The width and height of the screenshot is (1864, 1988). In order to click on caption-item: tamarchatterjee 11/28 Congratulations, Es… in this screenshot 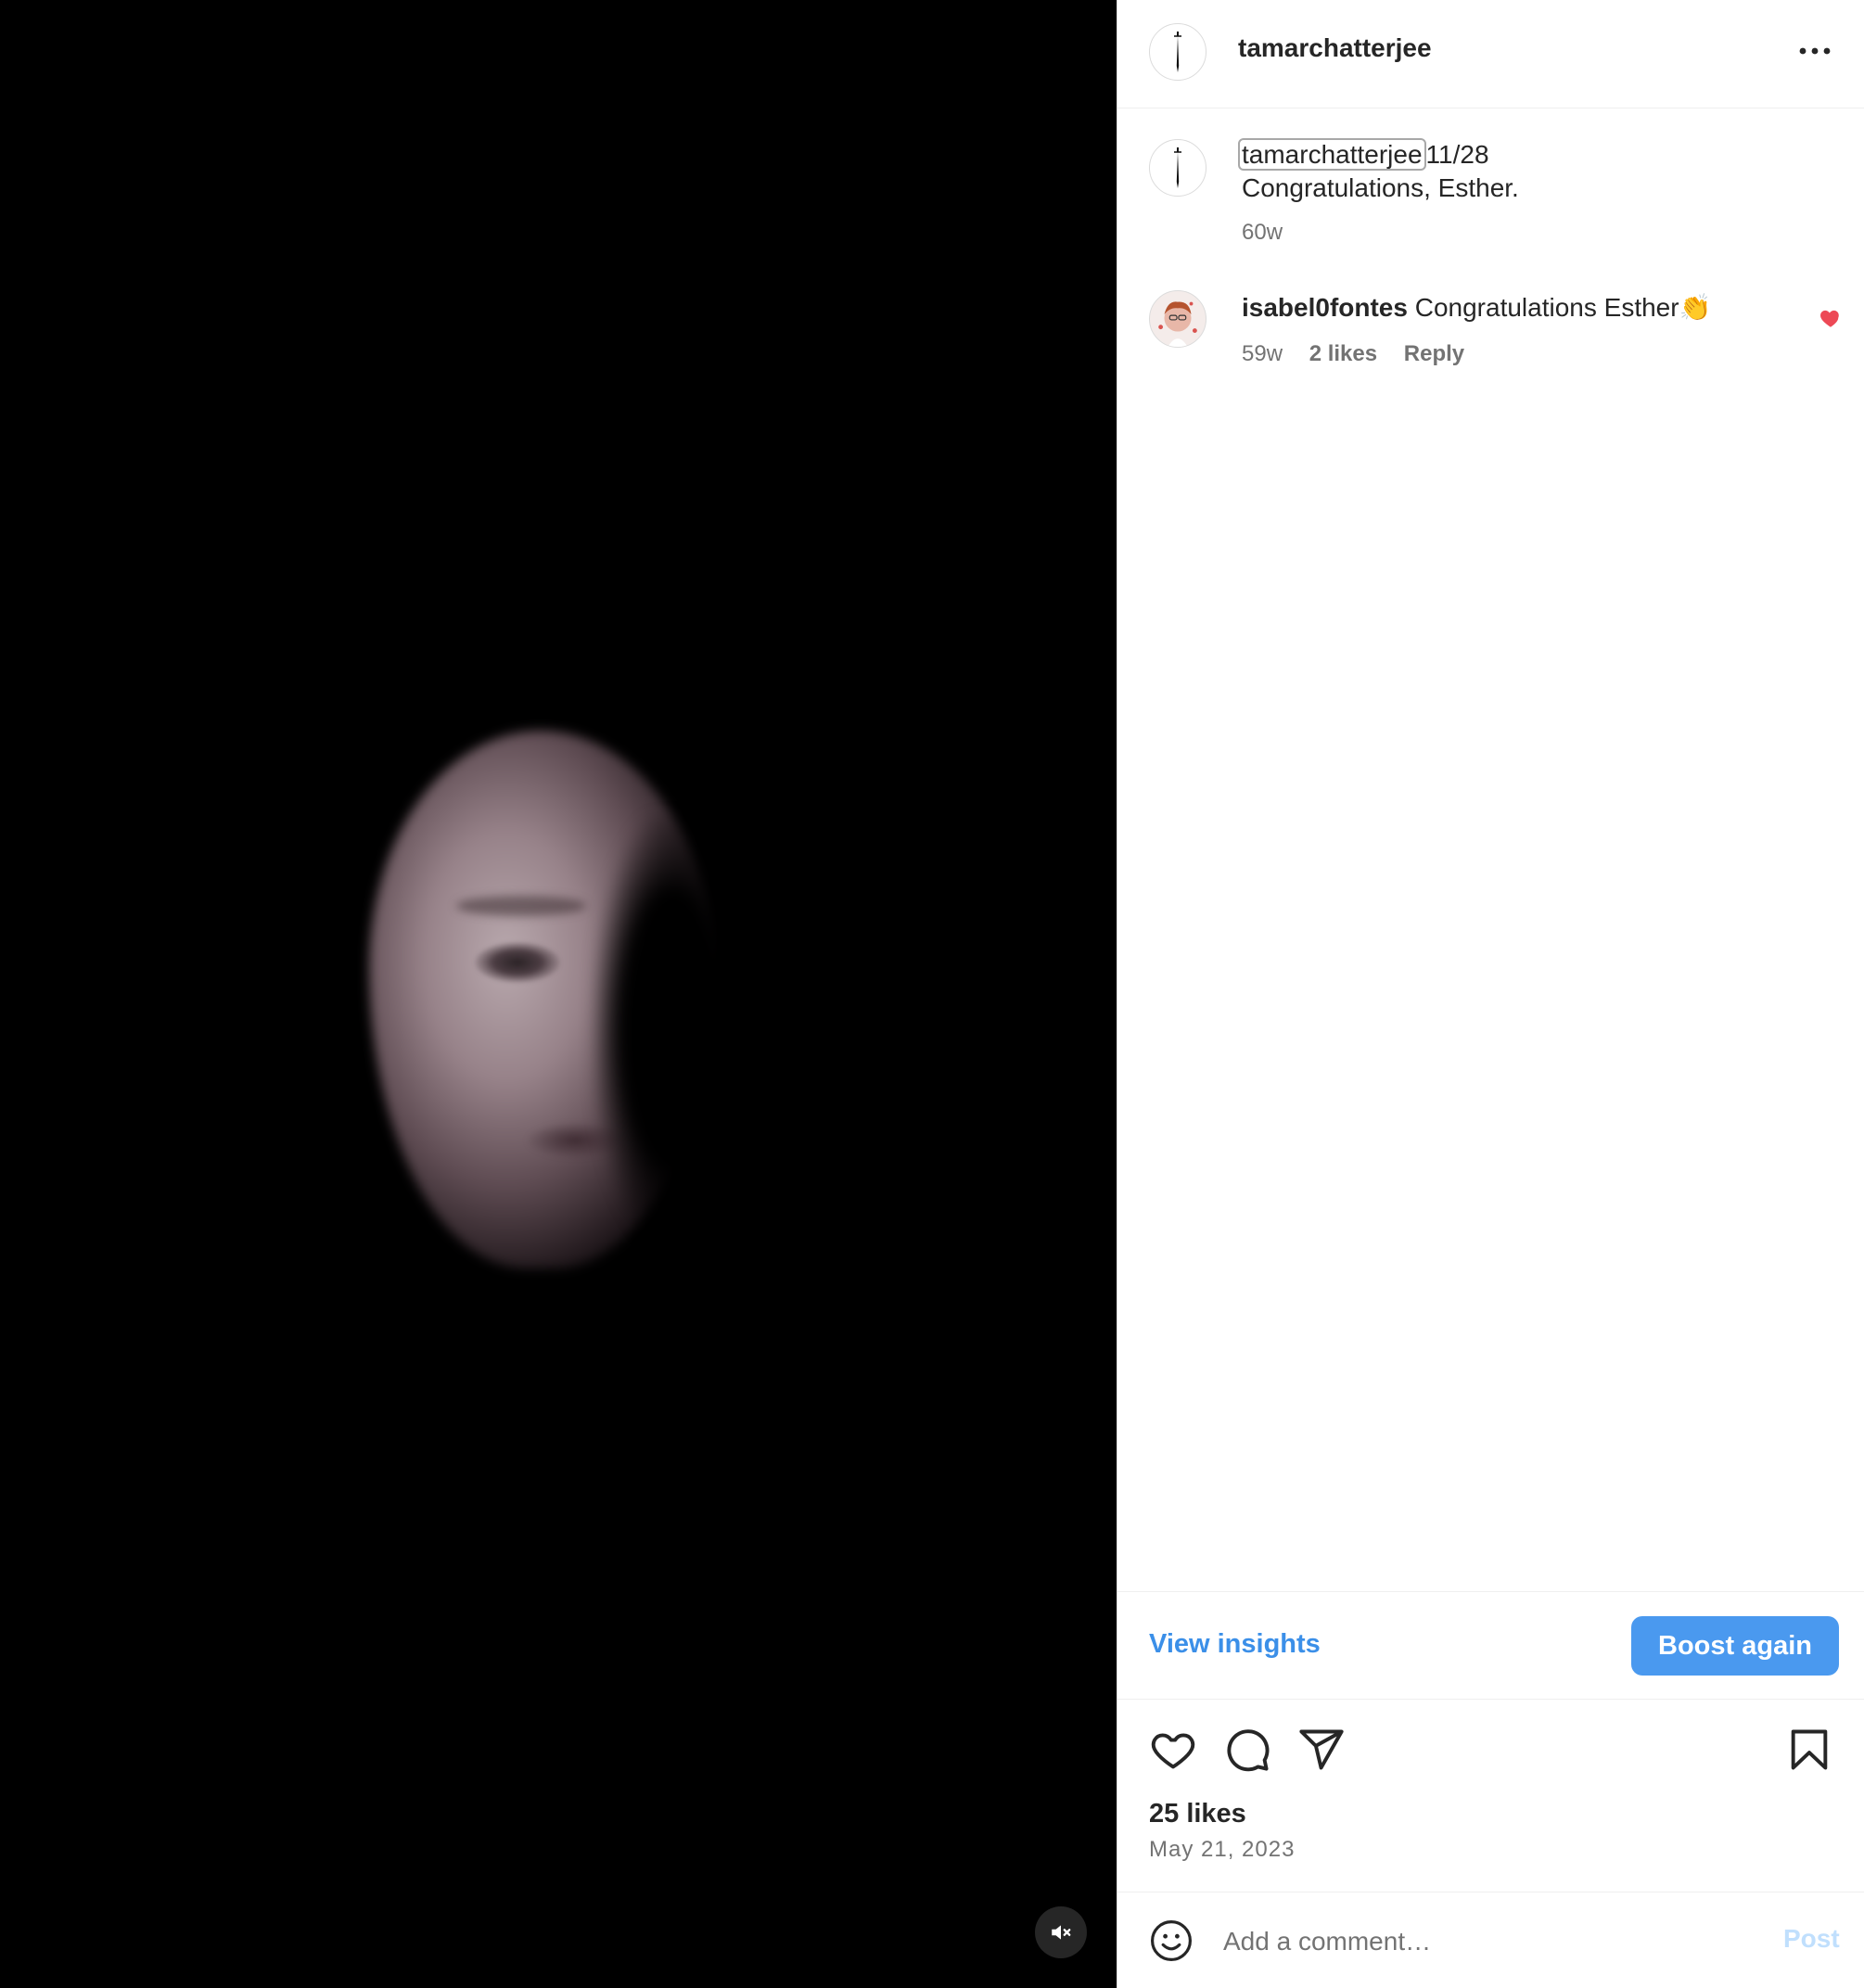, I will do `click(1490, 182)`.